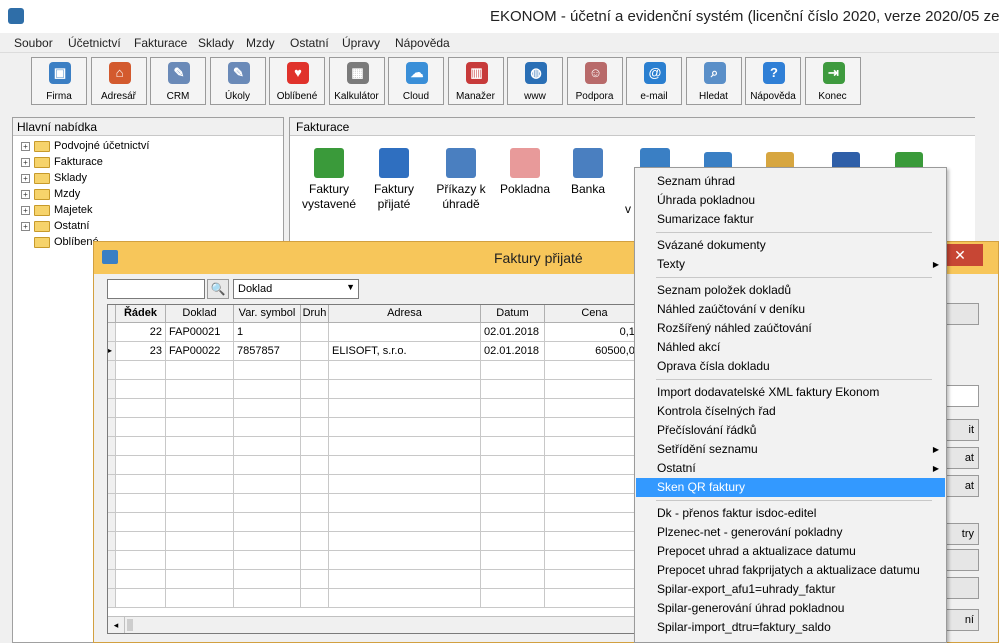 The image size is (999, 643). Describe the element at coordinates (832, 81) in the screenshot. I see `toolbar-button-13: ⇥ Konec` at that location.